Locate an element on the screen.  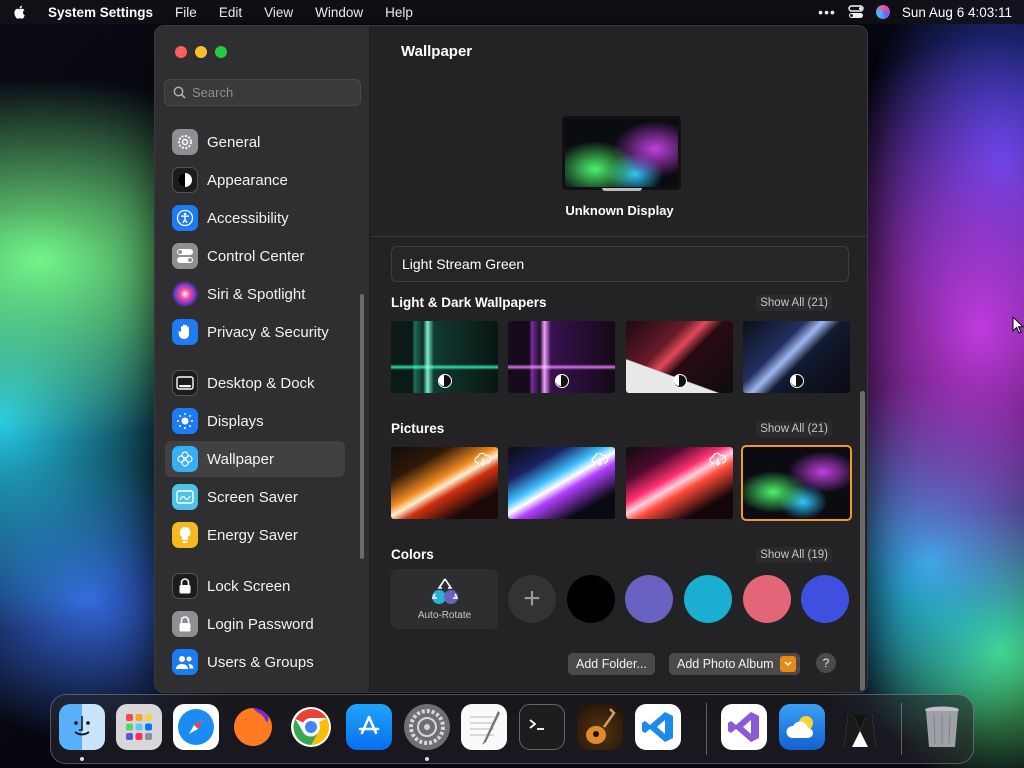
wallpaper-thumb-green-stream-selected is located at coordinates (796, 483).